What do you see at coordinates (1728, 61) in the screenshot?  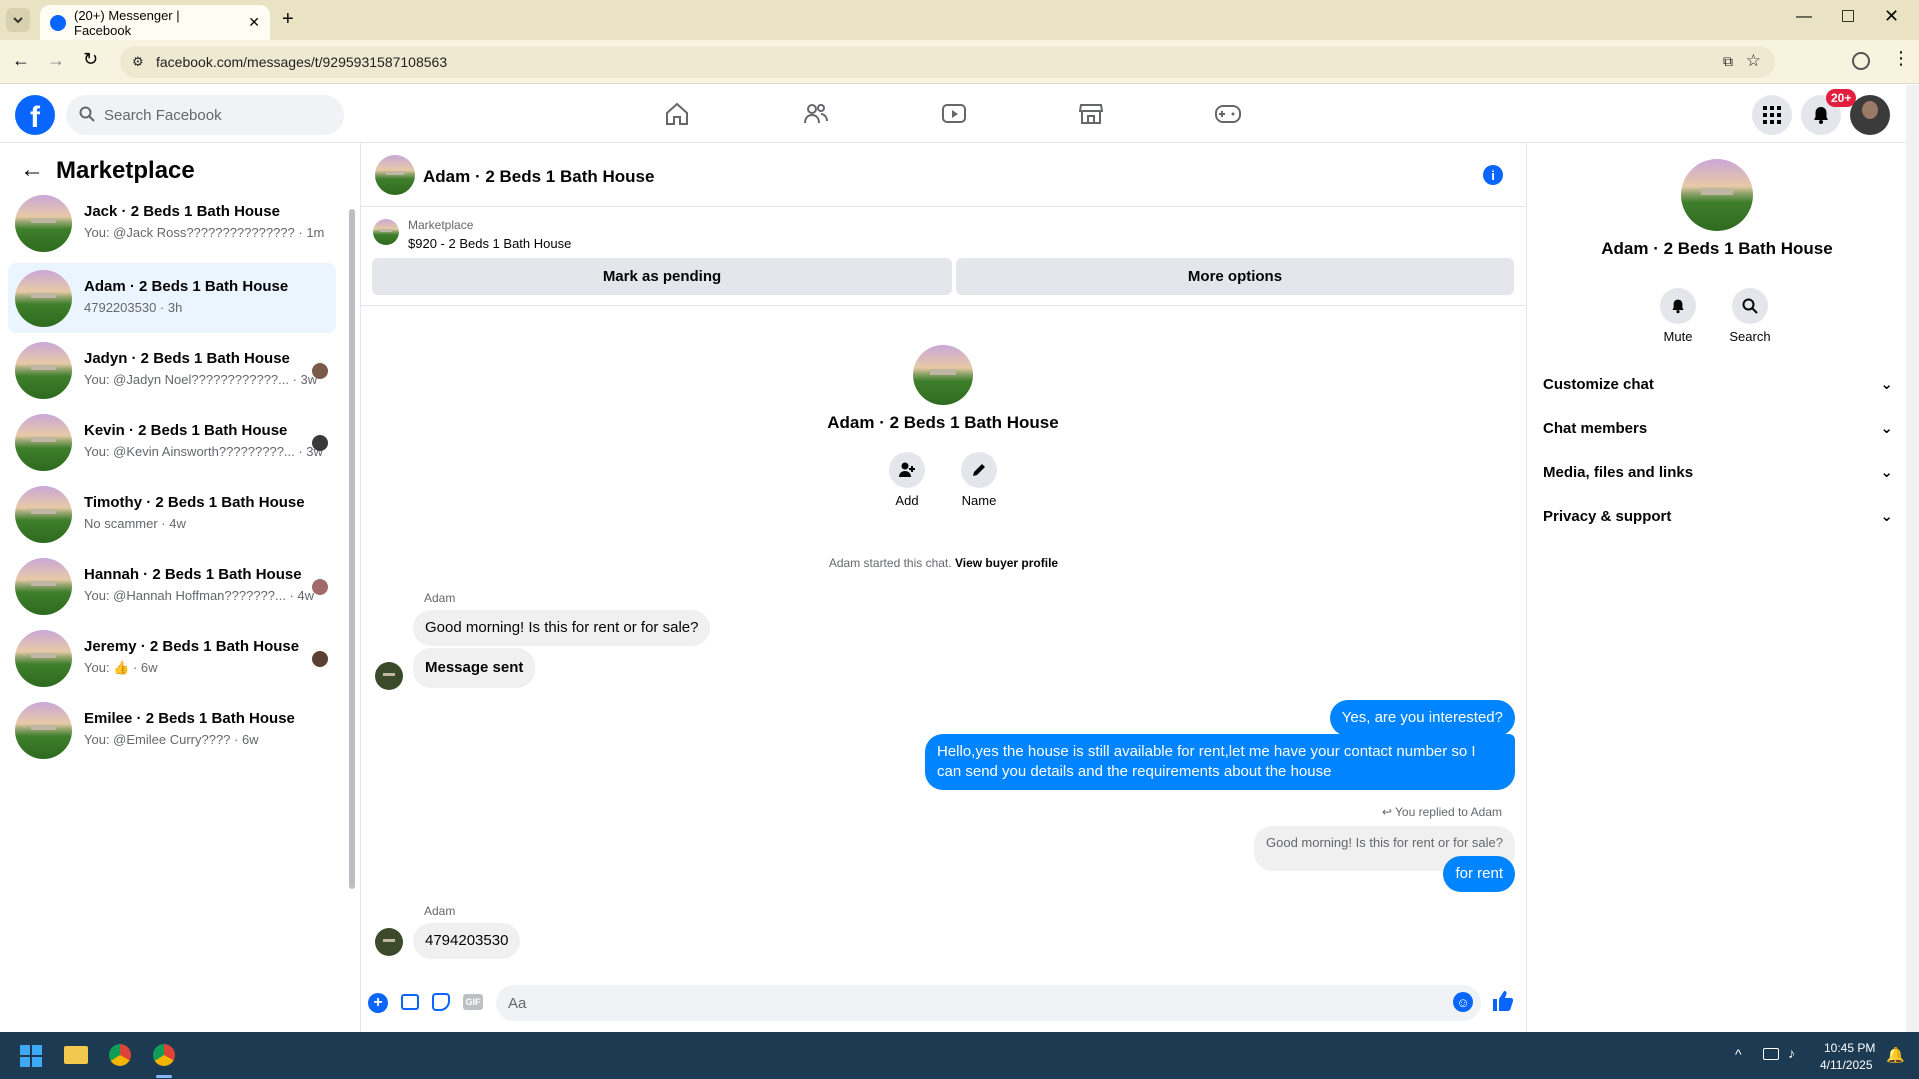 I see `install-icon: ⧉` at bounding box center [1728, 61].